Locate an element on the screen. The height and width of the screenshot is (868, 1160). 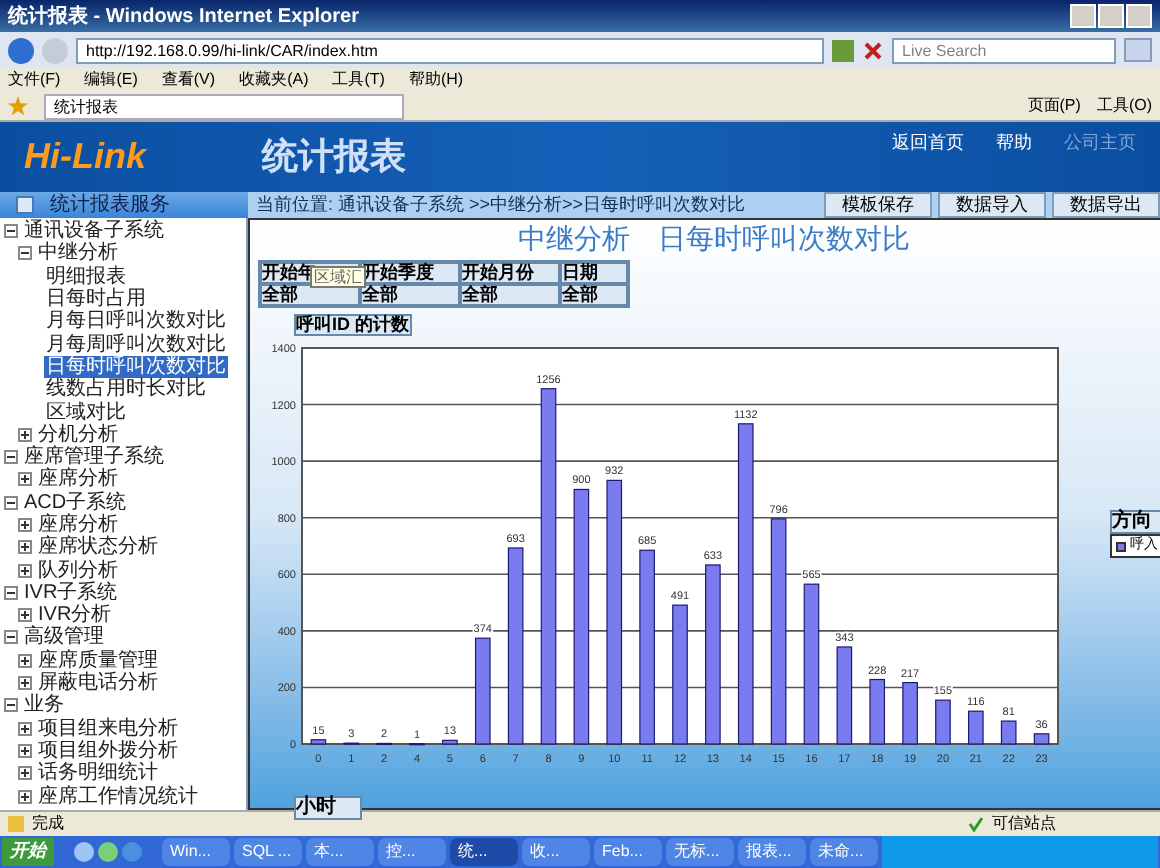
logo: Hi-Link is located at coordinates (86, 157).